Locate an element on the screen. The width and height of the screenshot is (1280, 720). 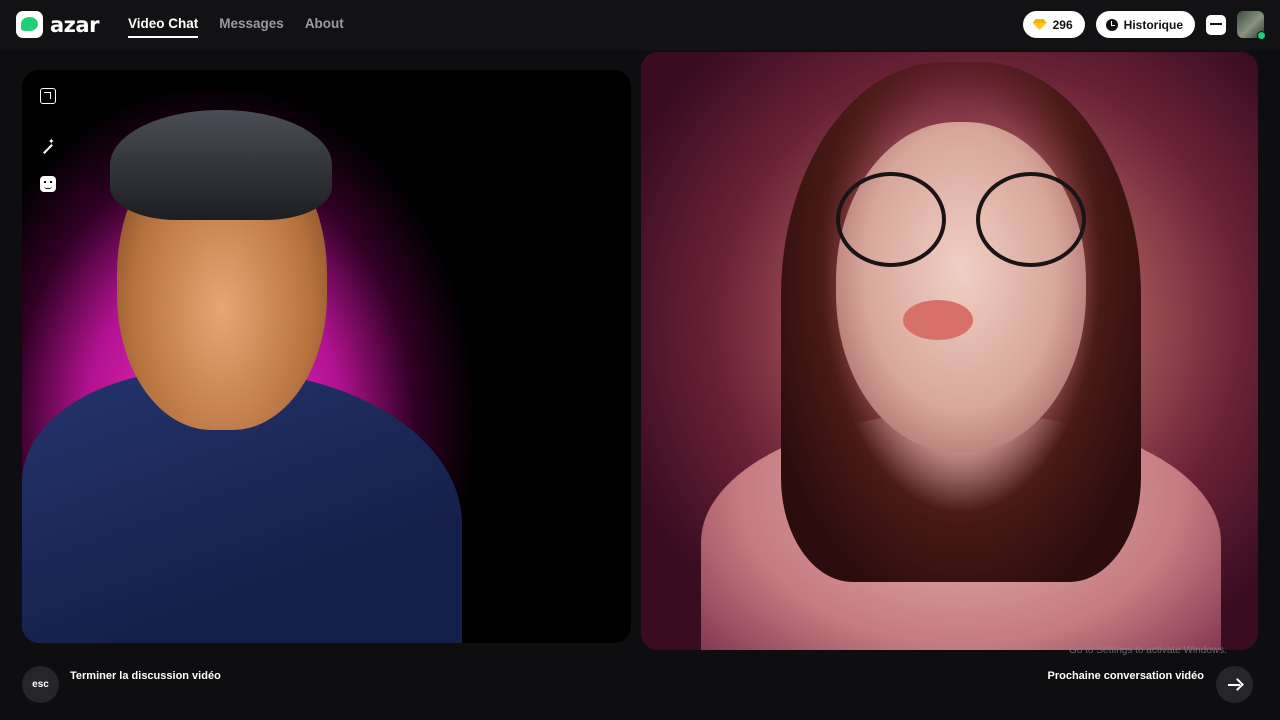
shop-icon is located at coordinates (1216, 24).